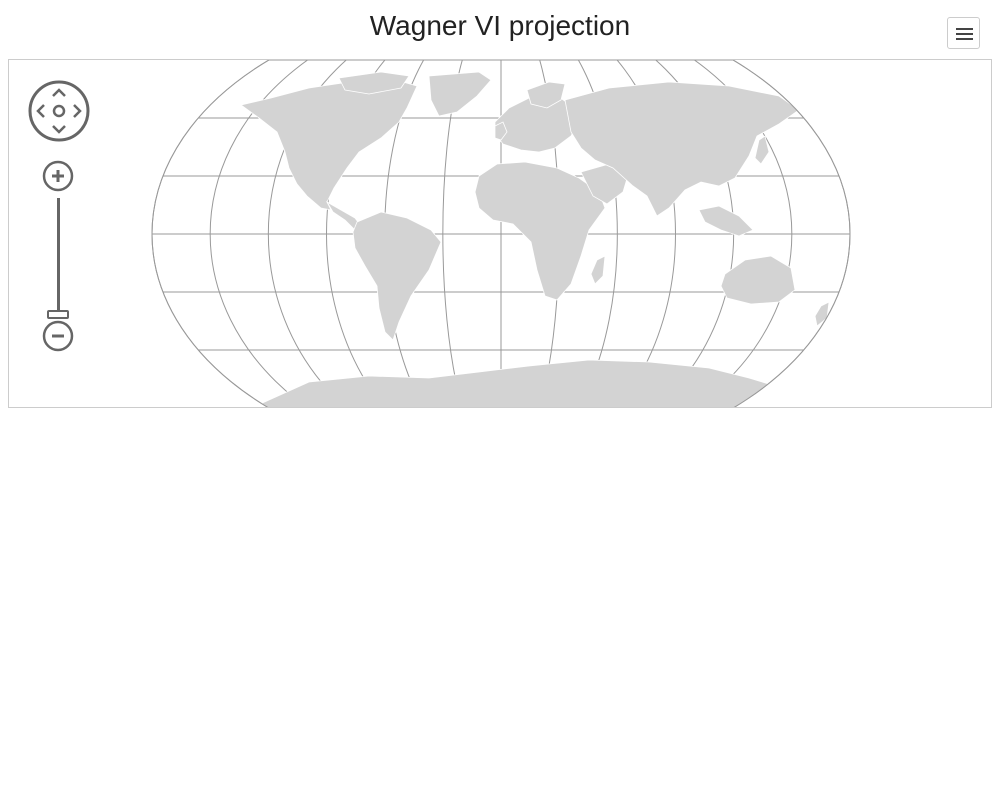 This screenshot has height=800, width=1000. What do you see at coordinates (822, 314) in the screenshot?
I see `new-zealand` at bounding box center [822, 314].